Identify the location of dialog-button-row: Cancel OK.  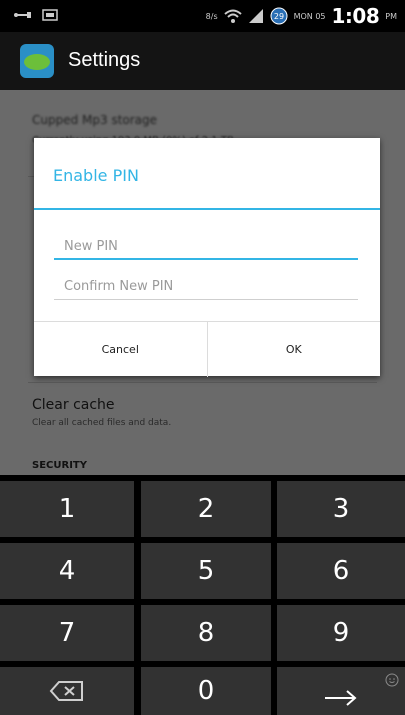
(207, 349).